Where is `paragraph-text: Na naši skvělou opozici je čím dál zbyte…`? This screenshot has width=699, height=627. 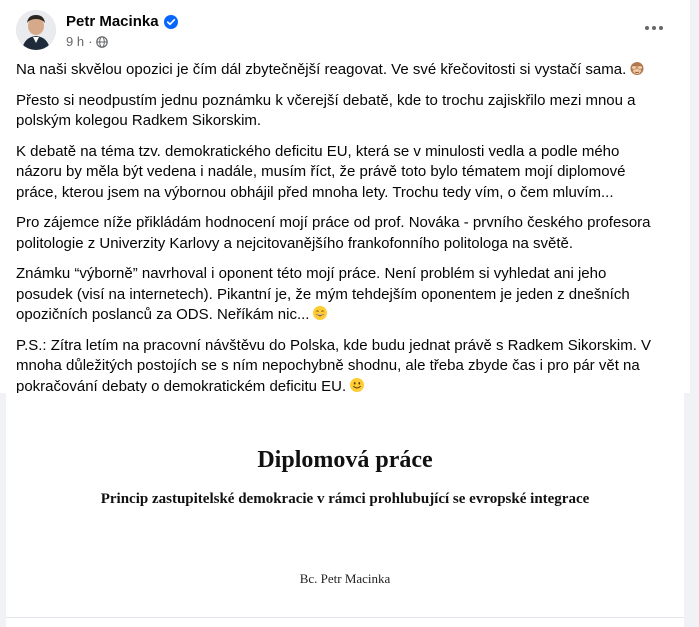
paragraph-text: Na naši skvělou opozici je čím dál zbyte… is located at coordinates (321, 69).